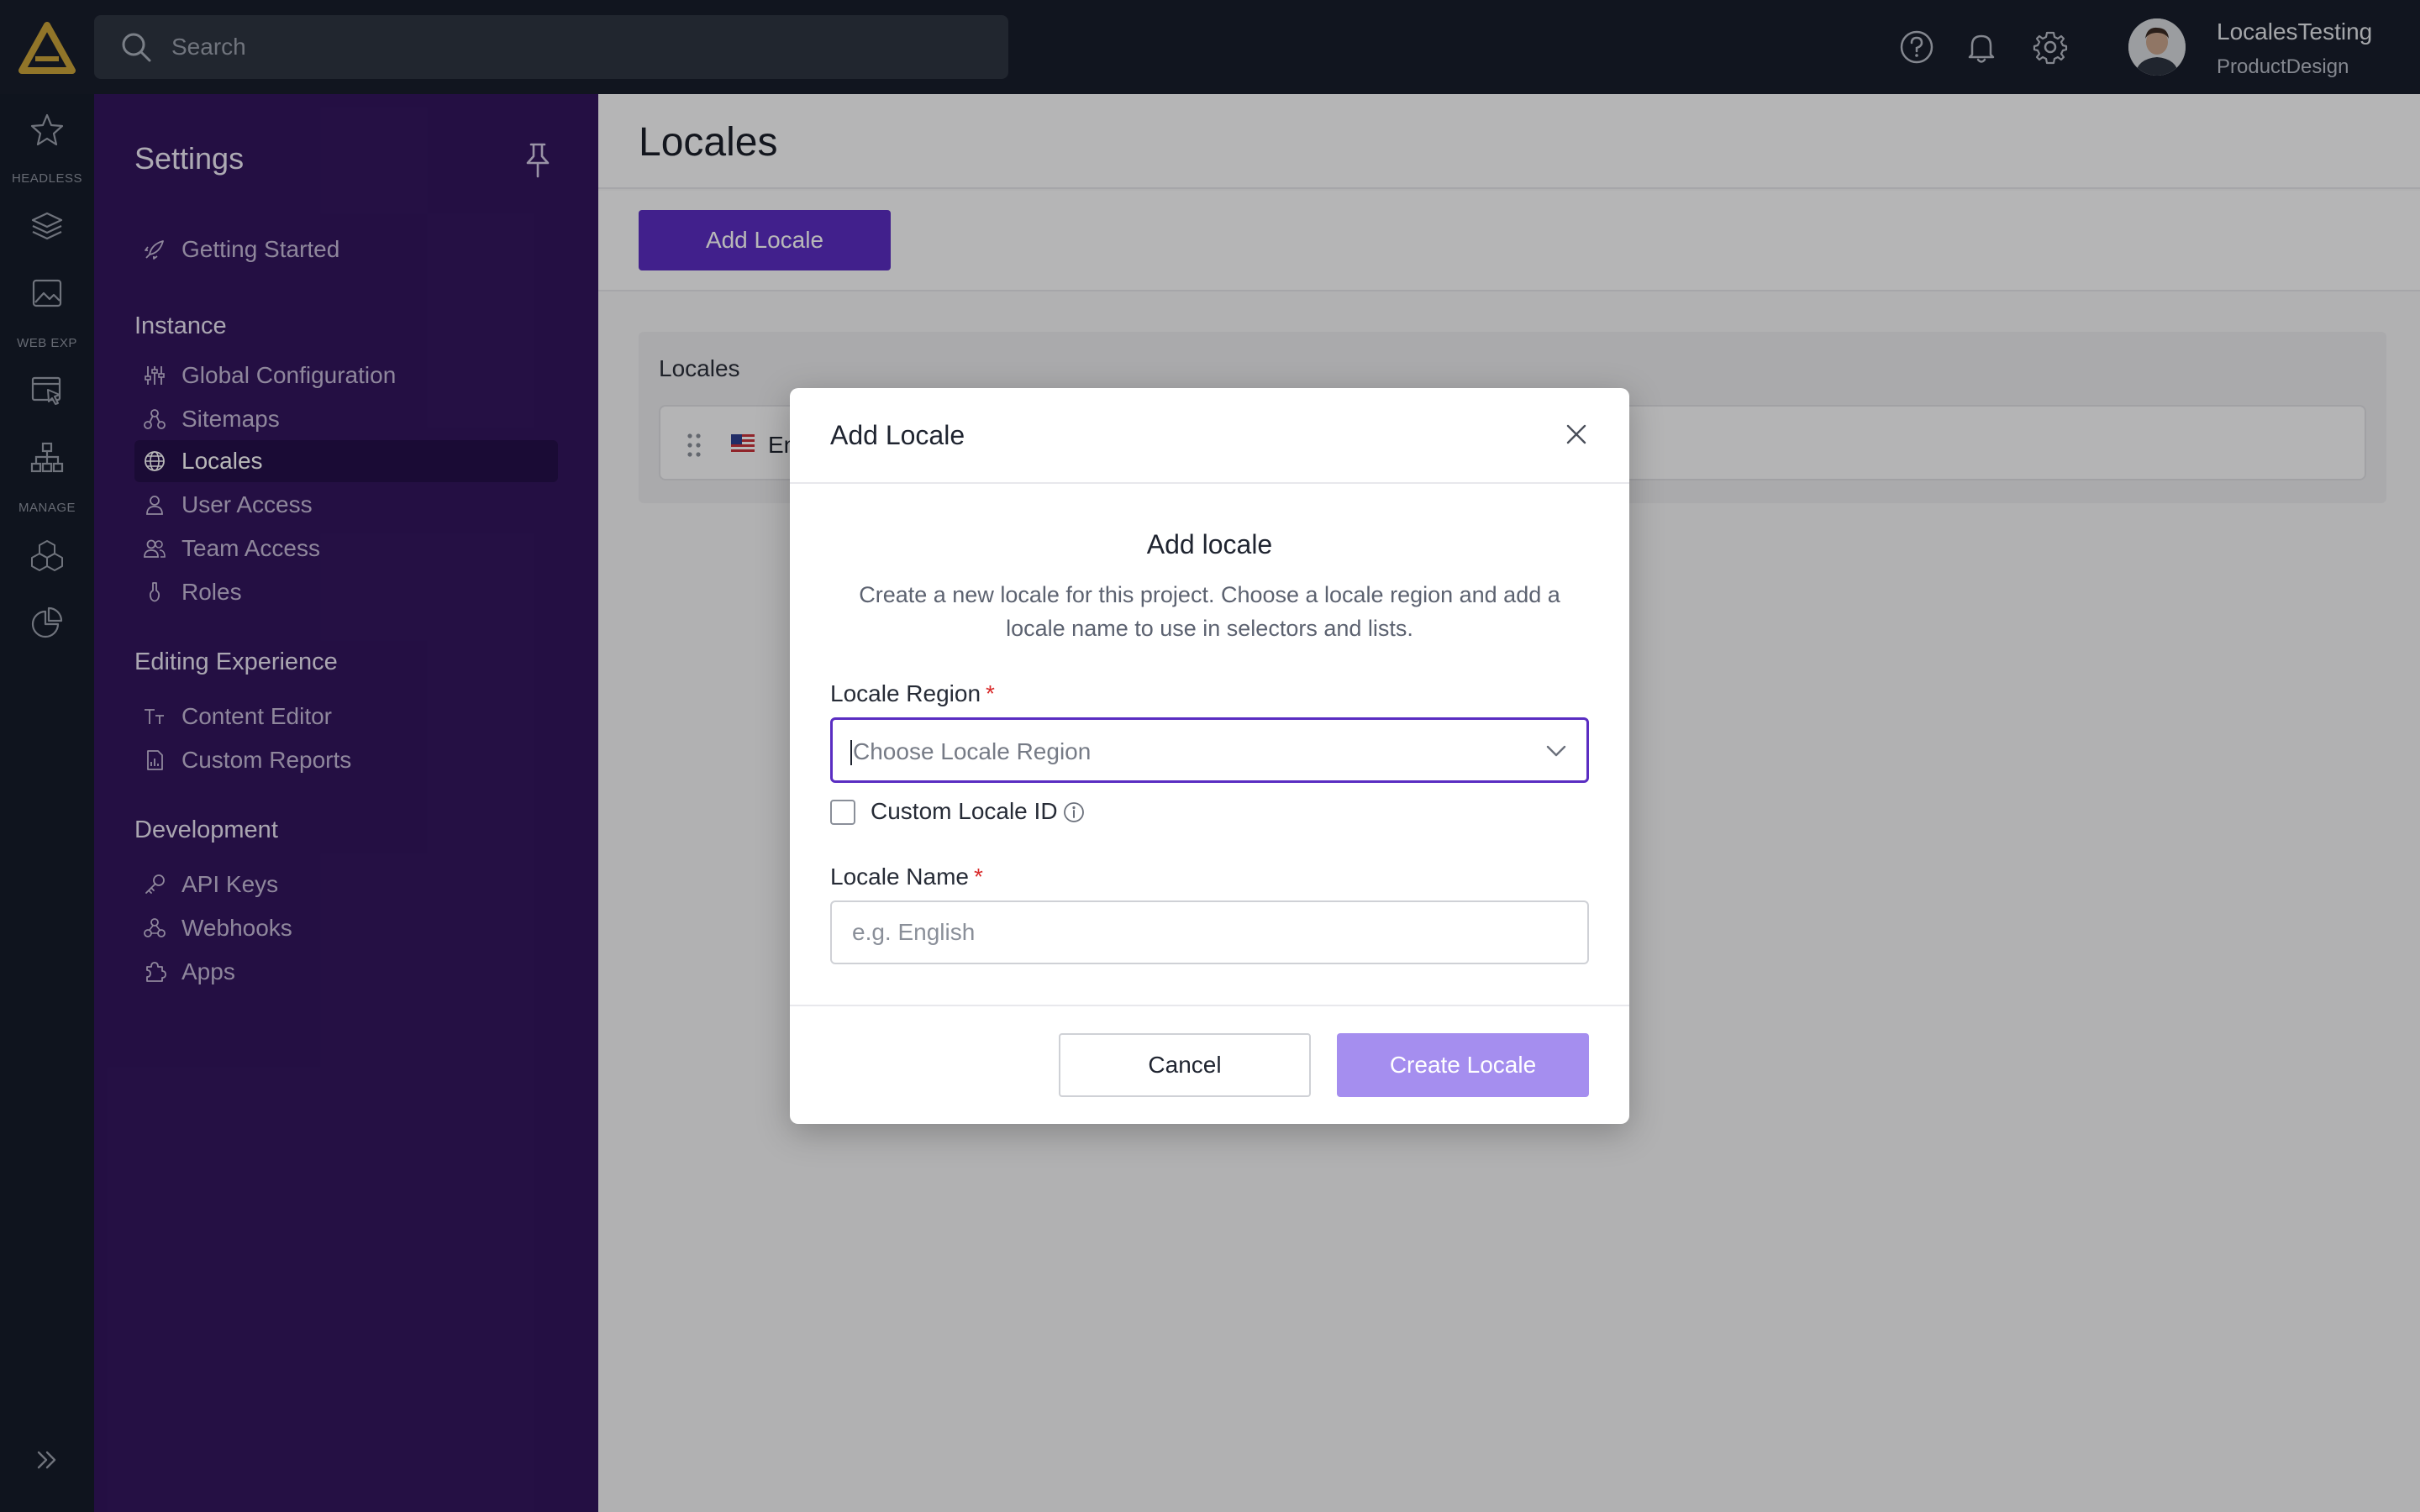  Describe the element at coordinates (964, 811) in the screenshot. I see `custom-locale-id-label: Custom Locale ID` at that location.